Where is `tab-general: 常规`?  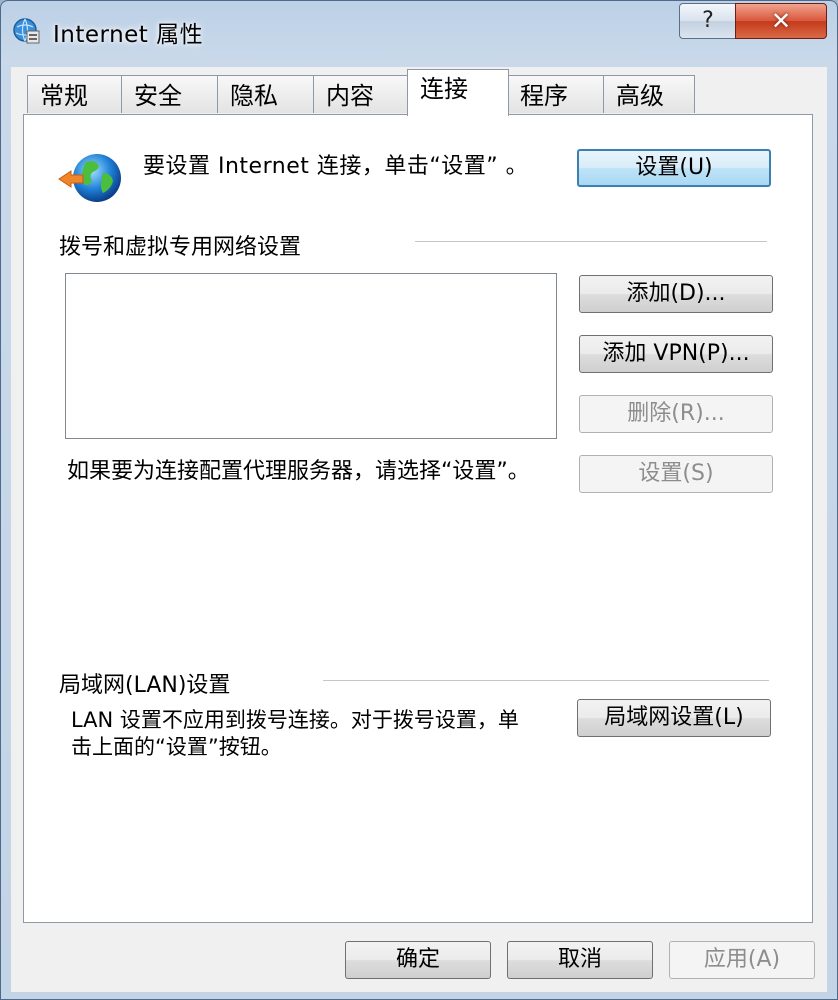
tab-general: 常规 is located at coordinates (79, 94).